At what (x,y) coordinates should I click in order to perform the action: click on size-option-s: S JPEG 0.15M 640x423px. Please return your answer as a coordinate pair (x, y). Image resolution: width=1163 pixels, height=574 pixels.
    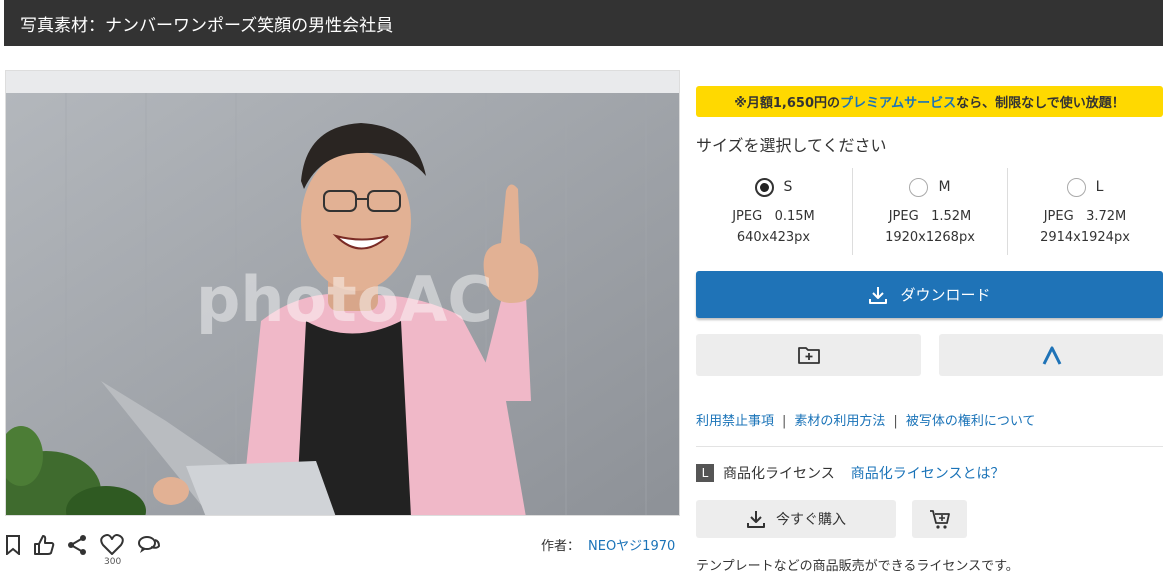
    Looking at the image, I should click on (773, 211).